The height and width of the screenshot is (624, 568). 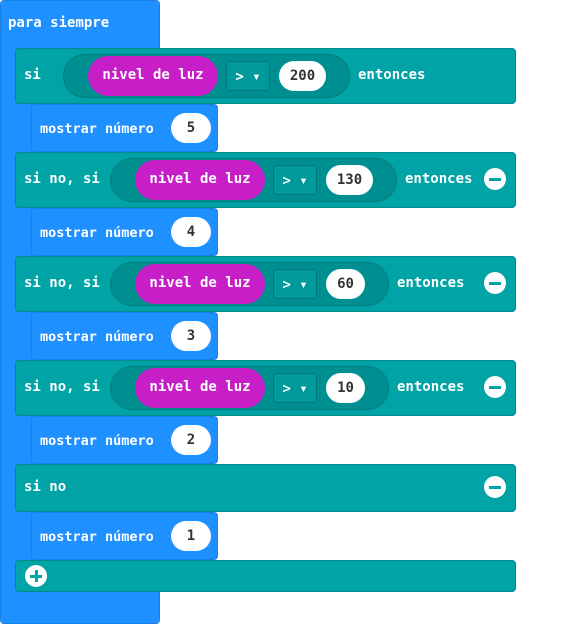 I want to click on number-input: 1, so click(x=191, y=536).